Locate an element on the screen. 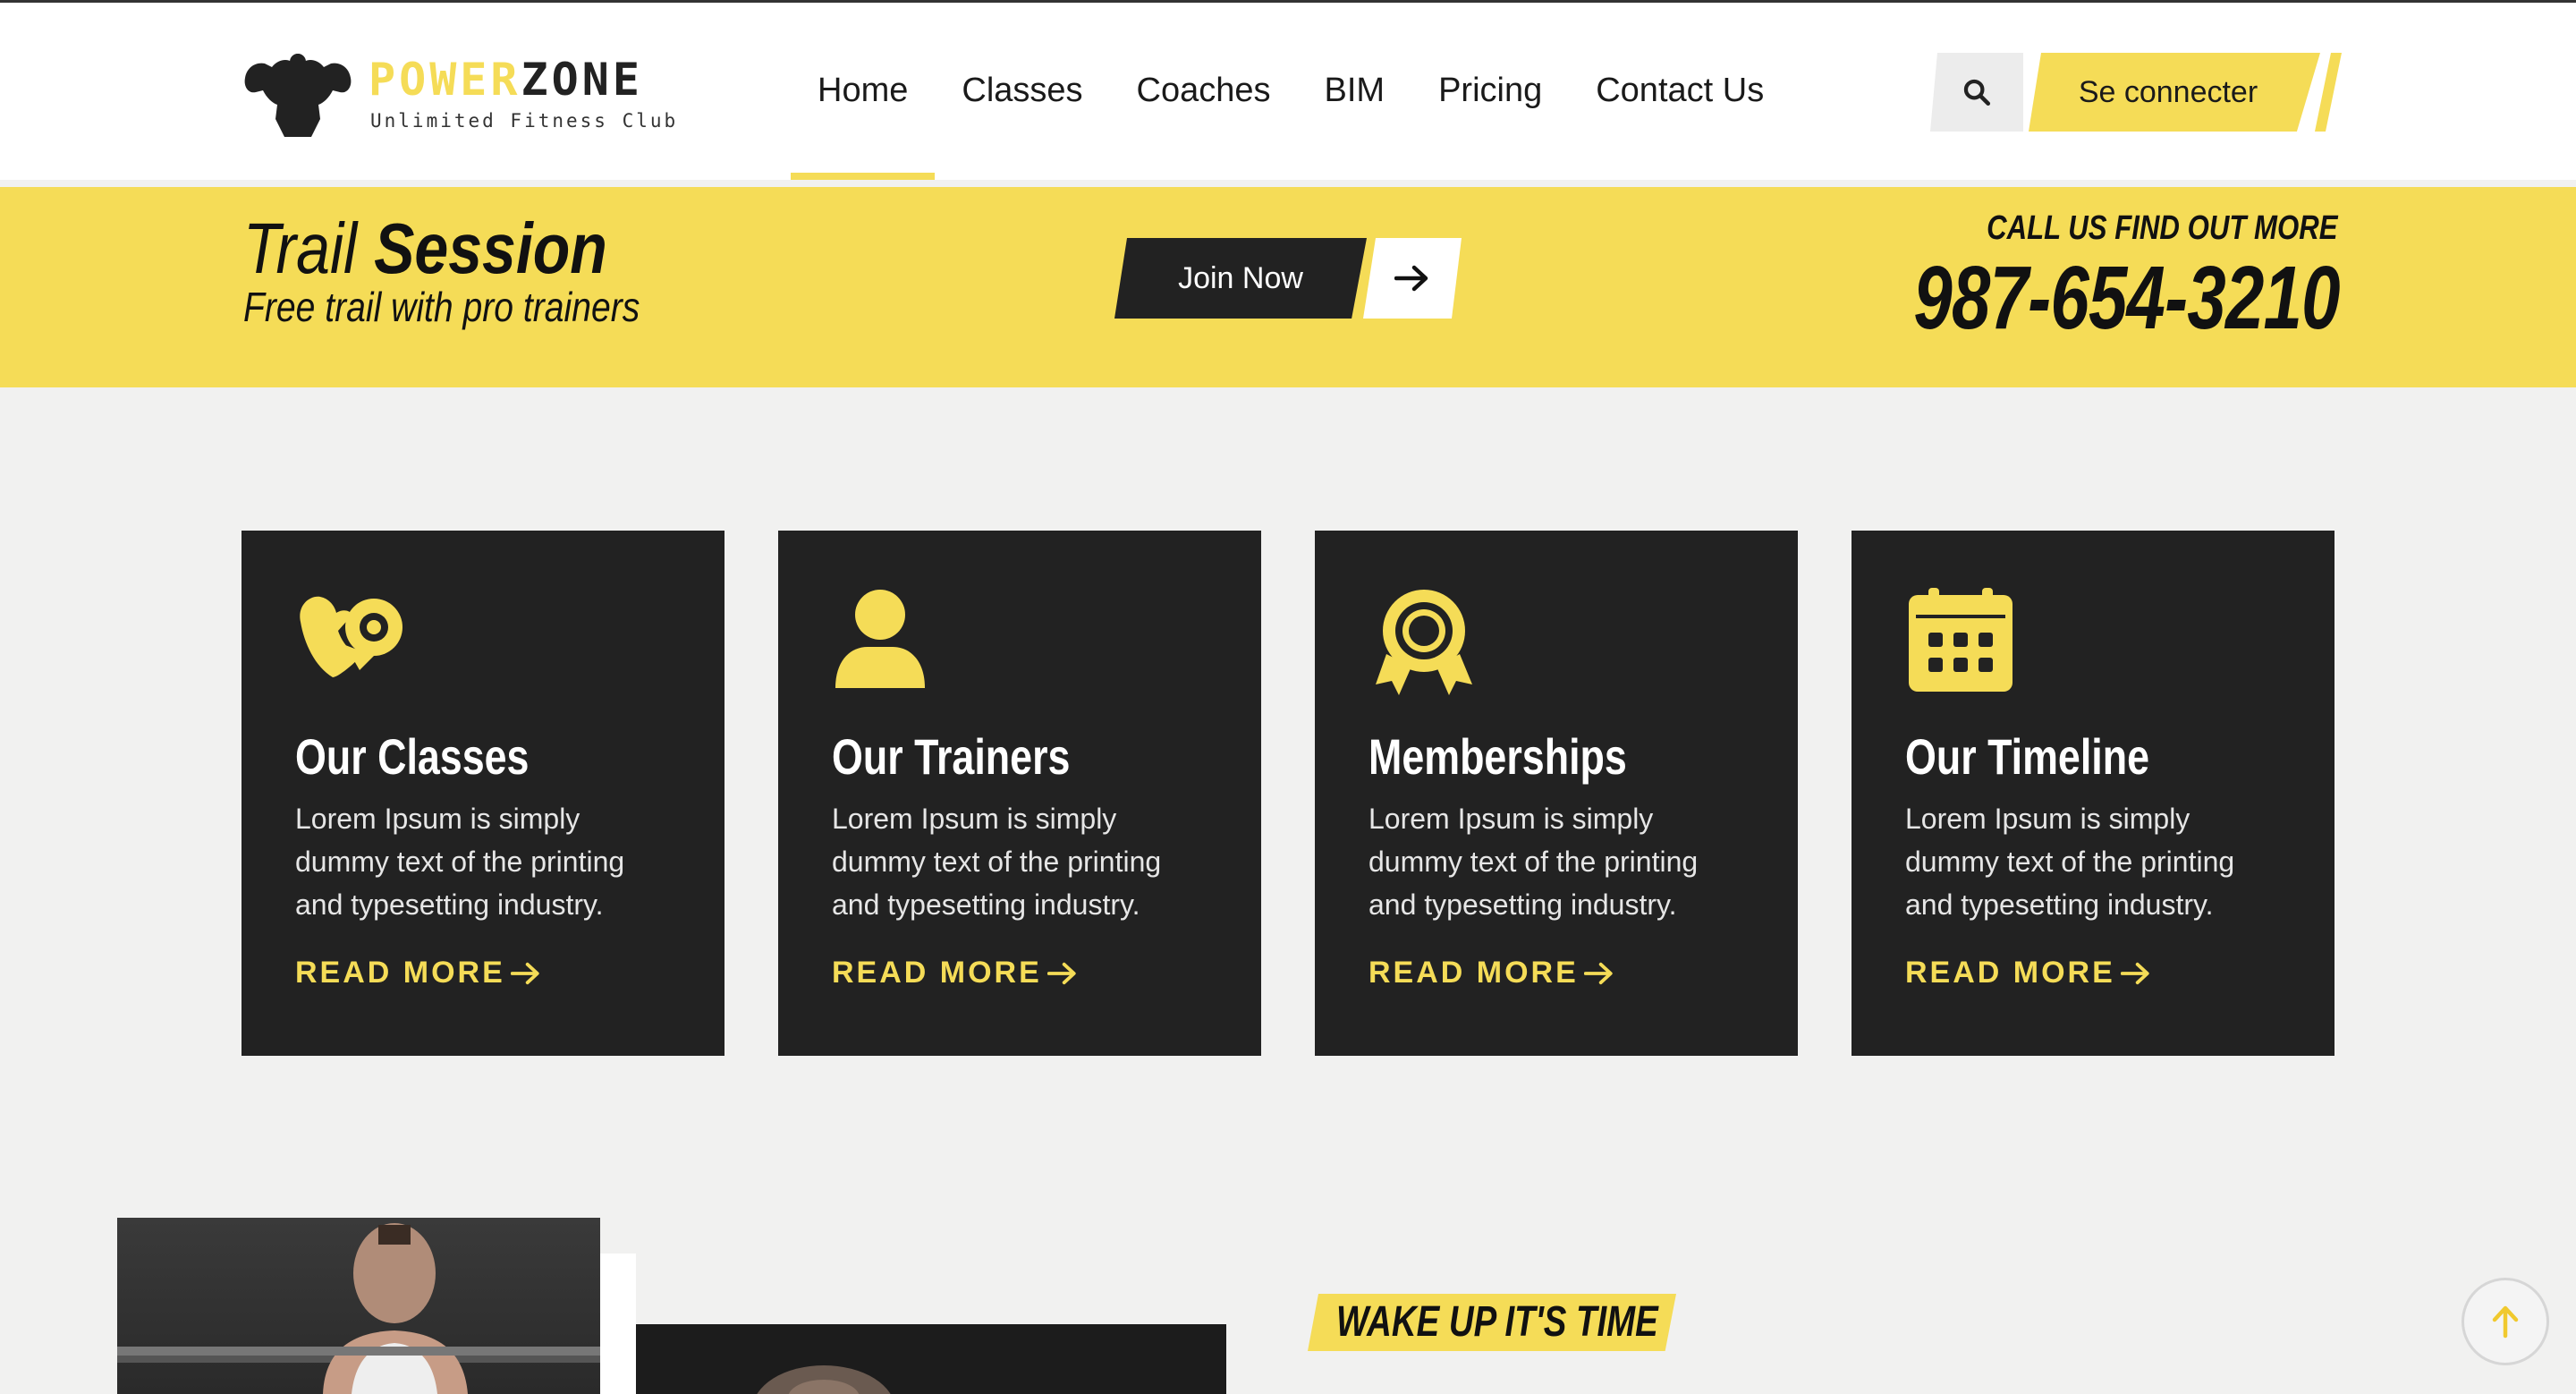 The height and width of the screenshot is (1394, 2576). brand-tagline: Unlimited Fitness Club is located at coordinates (524, 121).